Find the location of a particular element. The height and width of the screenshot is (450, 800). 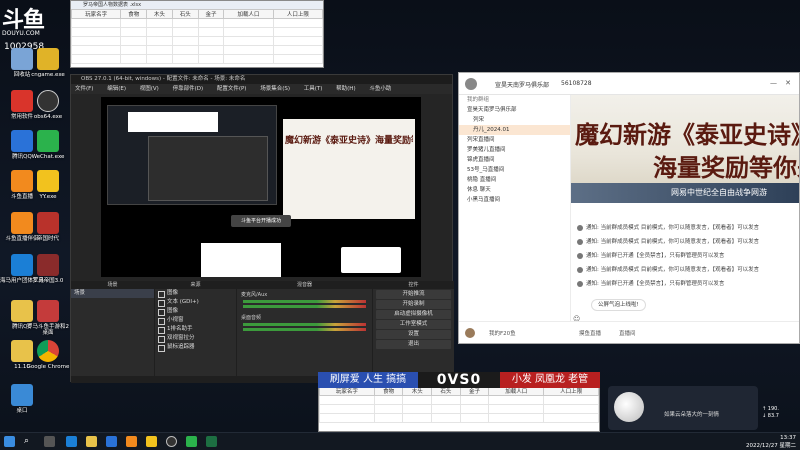

exit-button: 退出 is located at coordinates (413, 344).